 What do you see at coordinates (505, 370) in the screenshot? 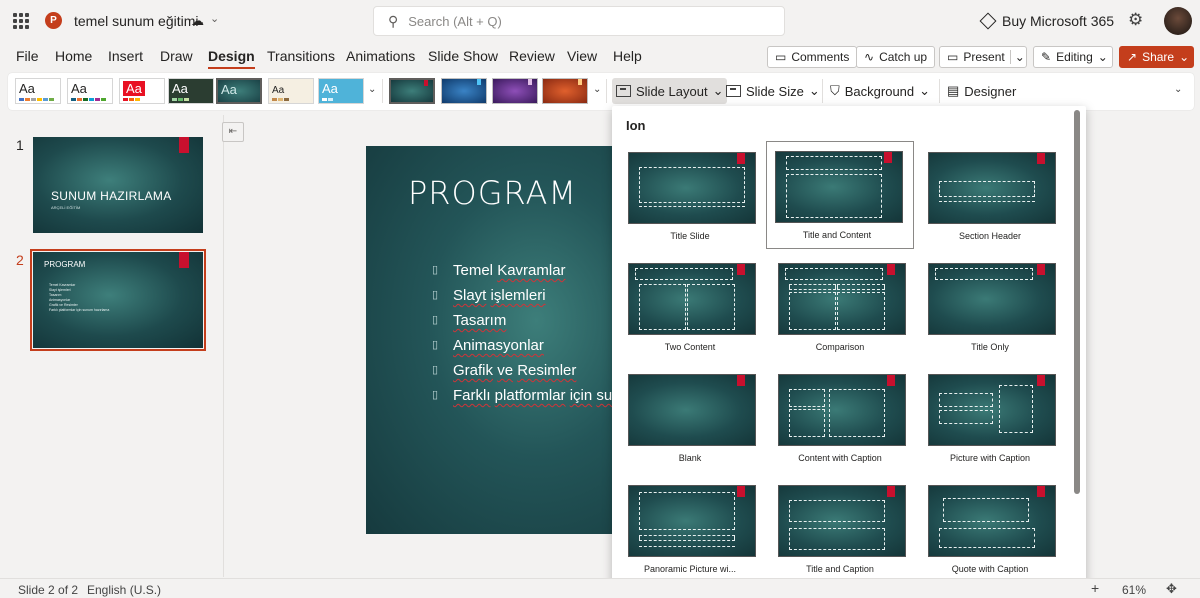
I see `spellcheck-word: ve` at bounding box center [505, 370].